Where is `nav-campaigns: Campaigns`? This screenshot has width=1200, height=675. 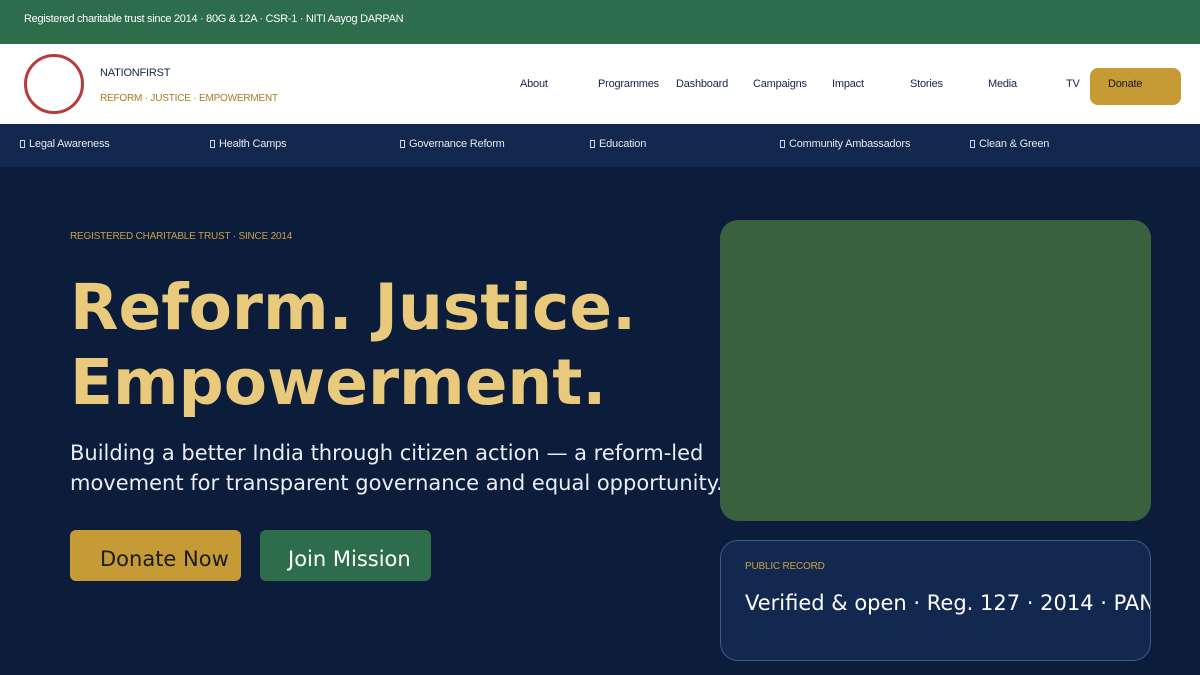
nav-campaigns: Campaigns is located at coordinates (780, 84).